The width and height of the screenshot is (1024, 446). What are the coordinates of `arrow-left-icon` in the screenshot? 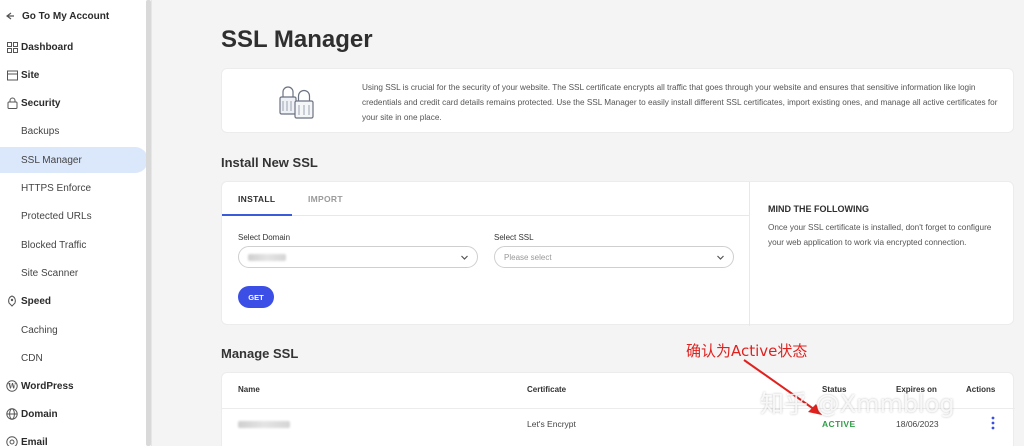 It's located at (10, 16).